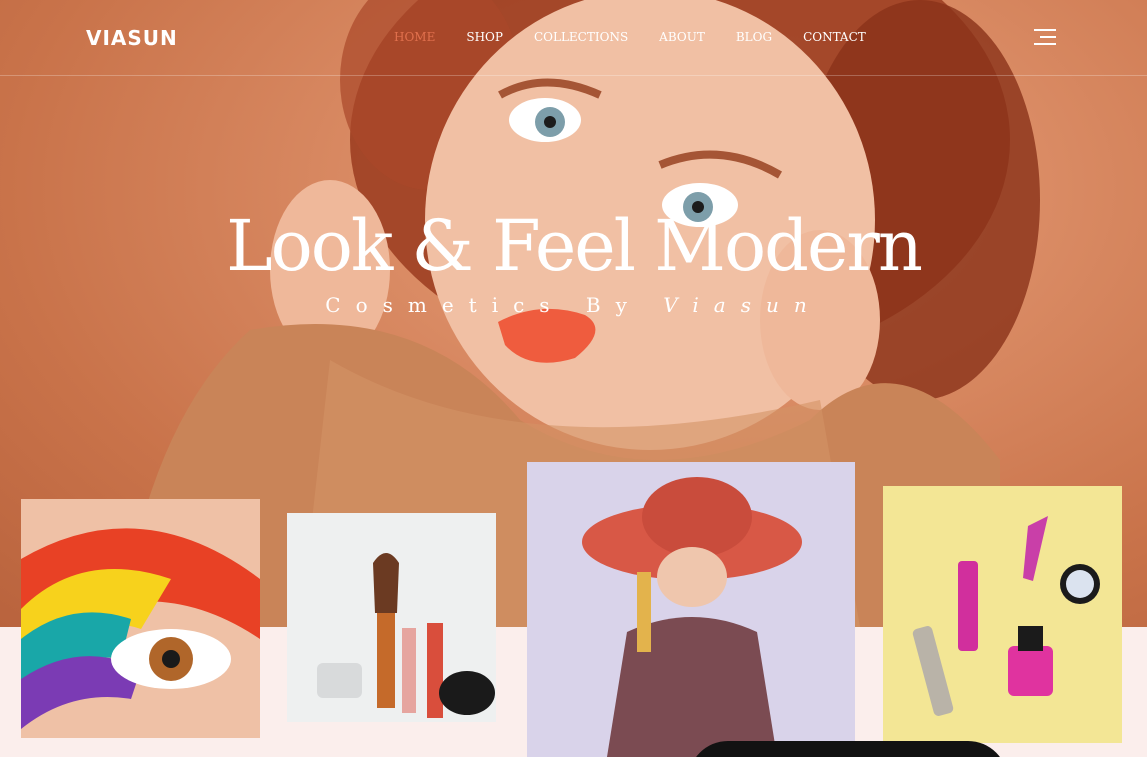  What do you see at coordinates (414, 37) in the screenshot?
I see `nav-link-home: HOME` at bounding box center [414, 37].